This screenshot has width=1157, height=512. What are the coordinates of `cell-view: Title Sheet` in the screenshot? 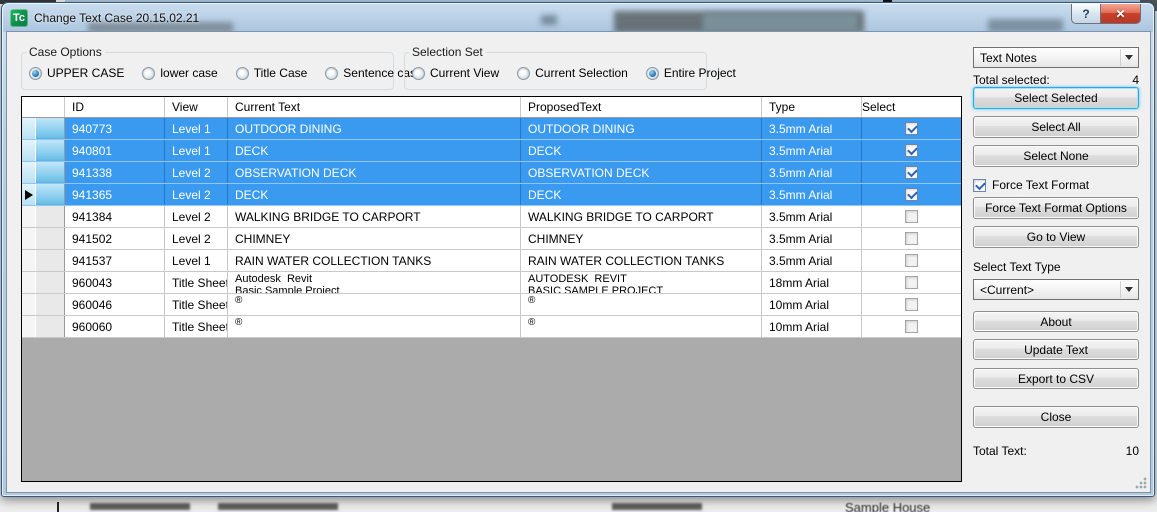 It's located at (196, 304).